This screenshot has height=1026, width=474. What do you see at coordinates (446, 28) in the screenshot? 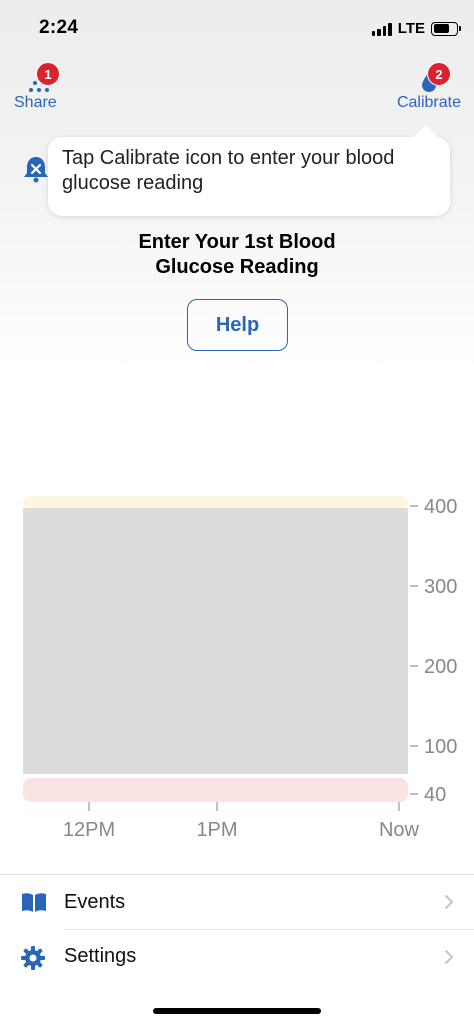
I see `battery-icon` at bounding box center [446, 28].